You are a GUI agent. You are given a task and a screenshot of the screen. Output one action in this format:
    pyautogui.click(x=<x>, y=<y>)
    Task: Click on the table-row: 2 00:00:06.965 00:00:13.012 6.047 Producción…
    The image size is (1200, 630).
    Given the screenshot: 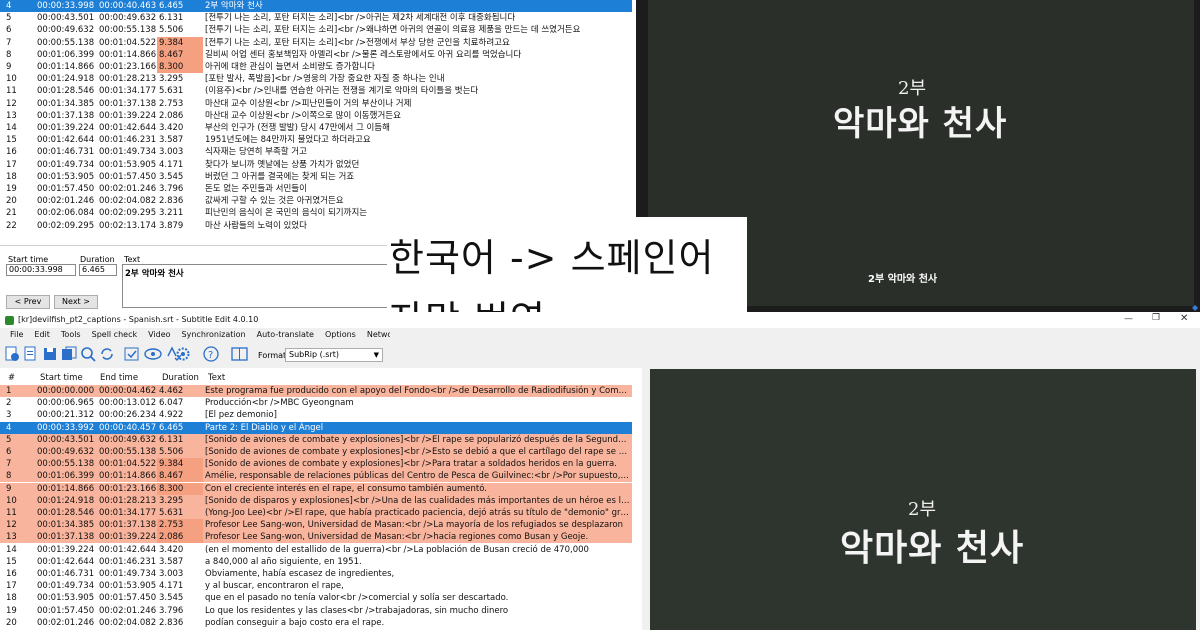 What is the action you would take?
    pyautogui.click(x=316, y=403)
    